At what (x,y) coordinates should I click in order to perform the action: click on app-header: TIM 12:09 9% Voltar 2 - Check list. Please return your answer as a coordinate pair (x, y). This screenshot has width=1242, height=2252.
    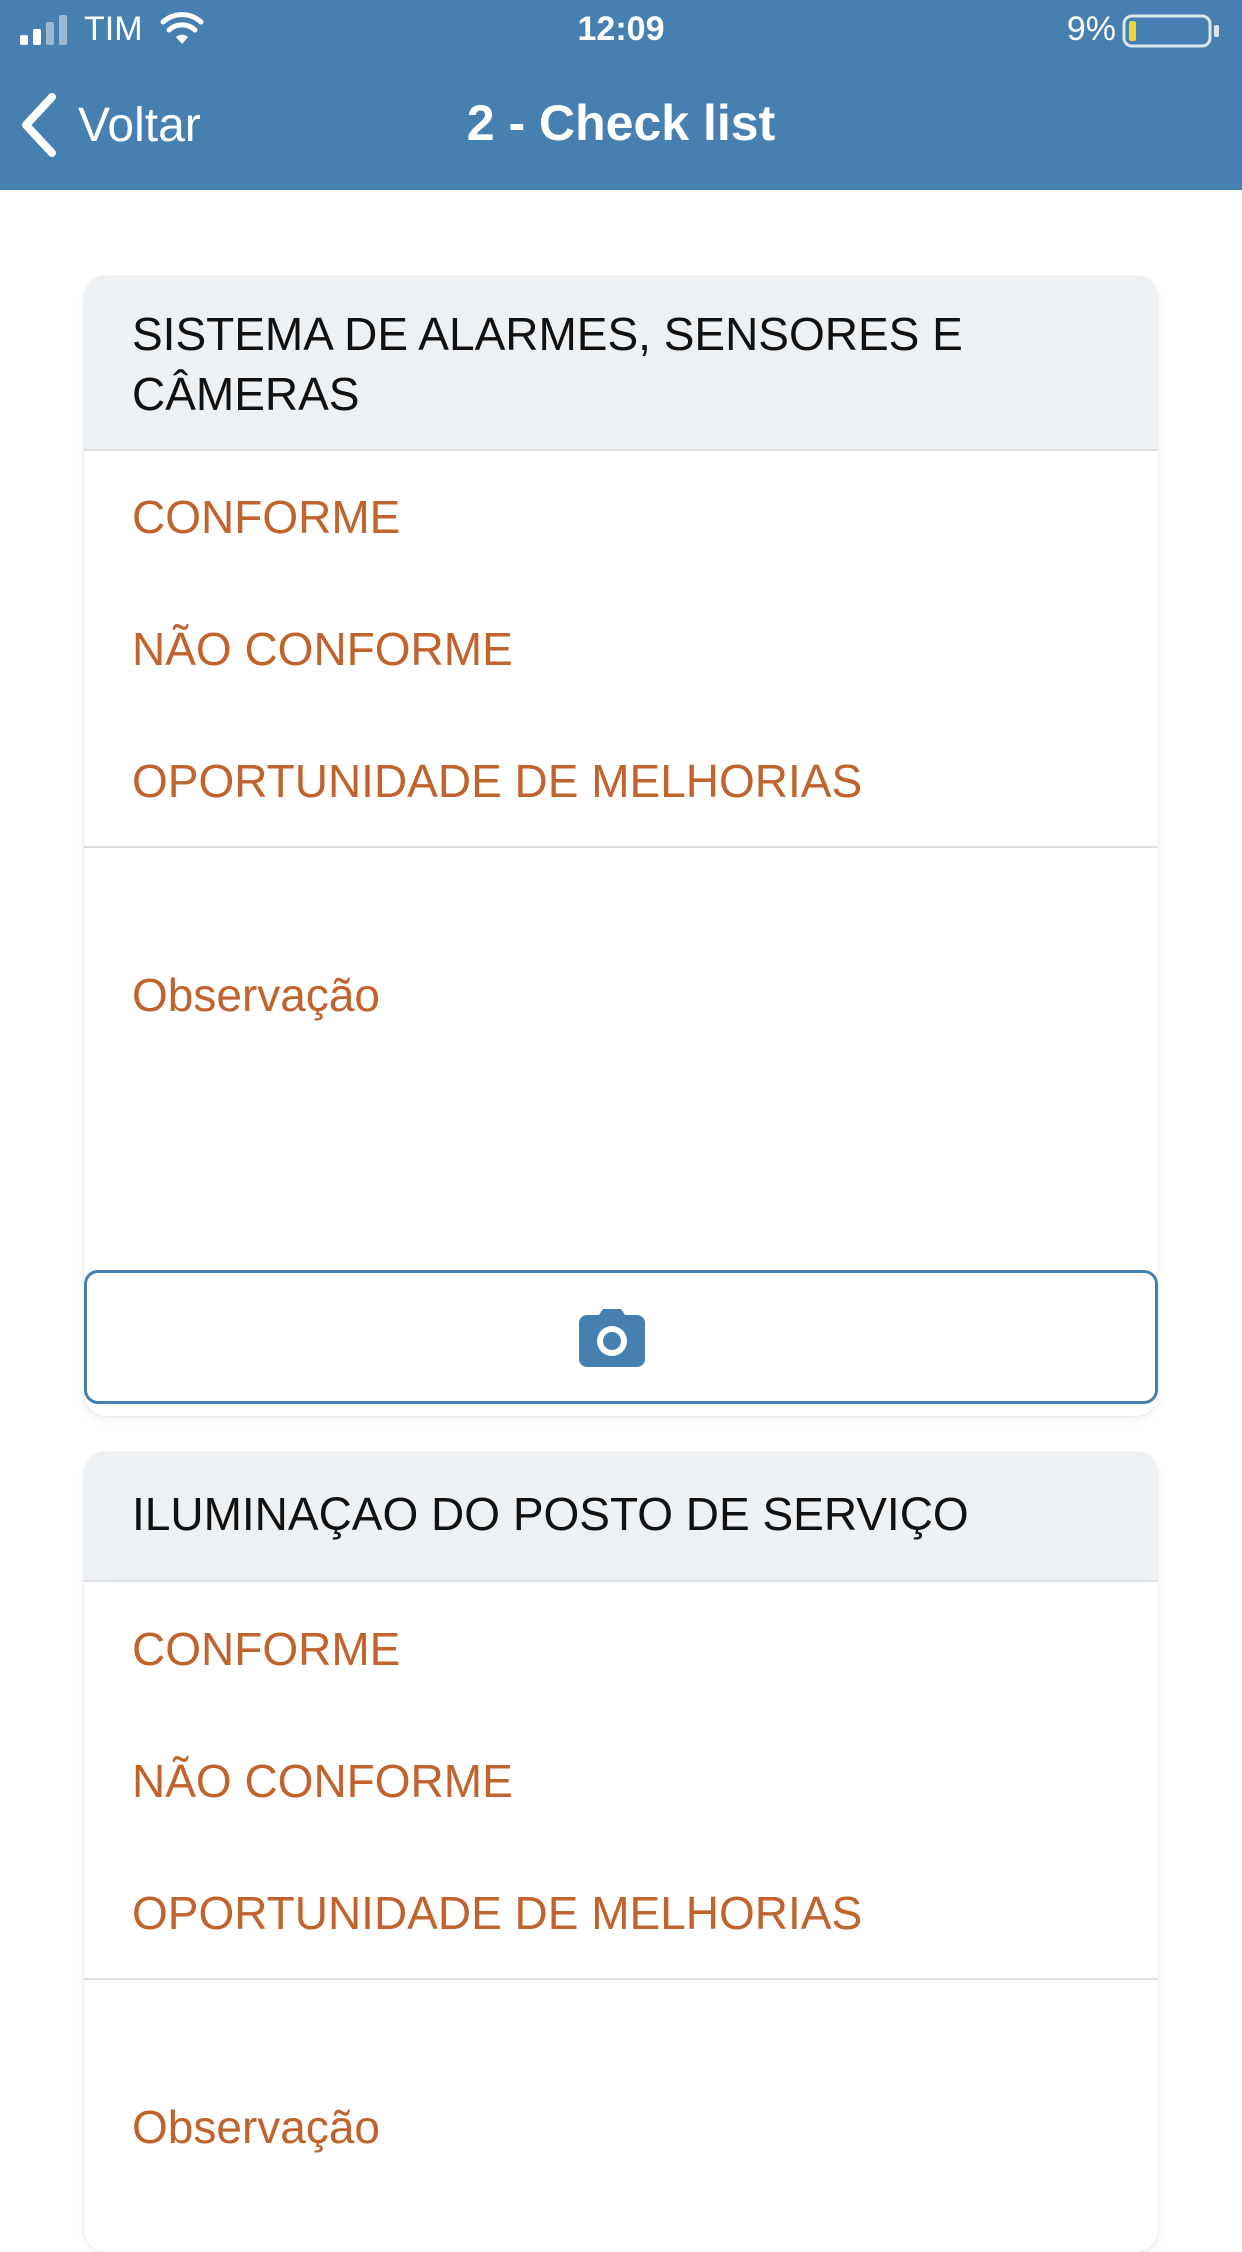
    Looking at the image, I should click on (621, 95).